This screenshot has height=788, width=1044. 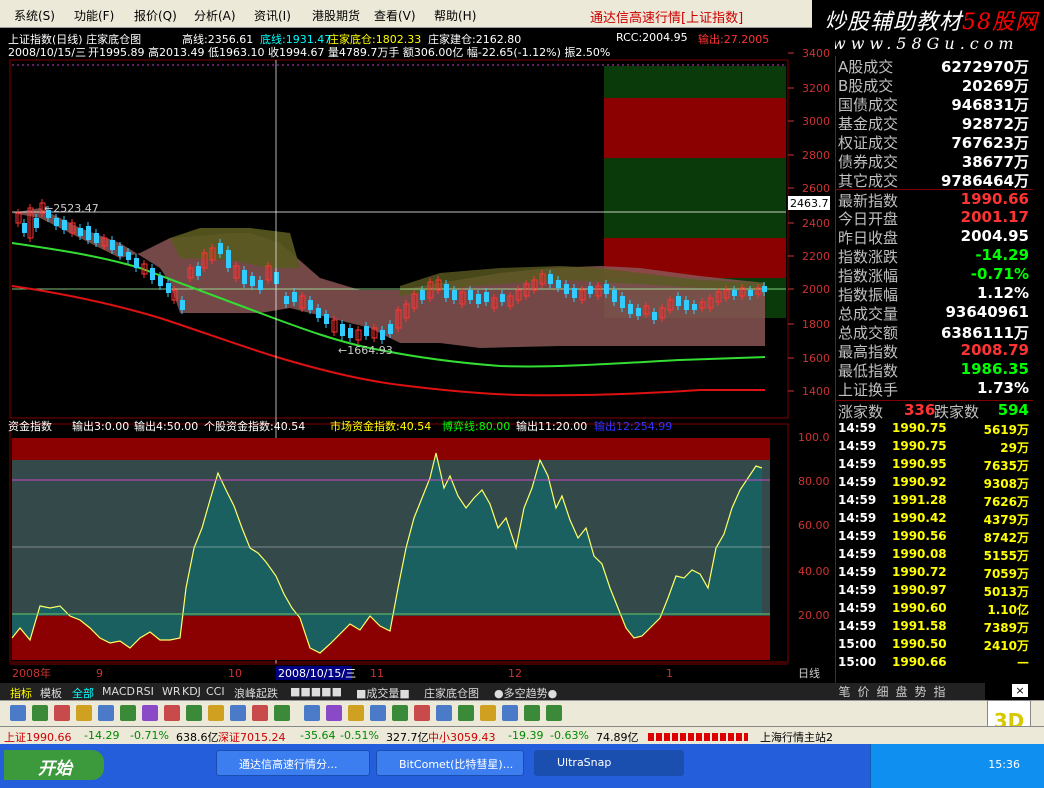 I want to click on info-row: 最高指数 2008.79, so click(x=934, y=351).